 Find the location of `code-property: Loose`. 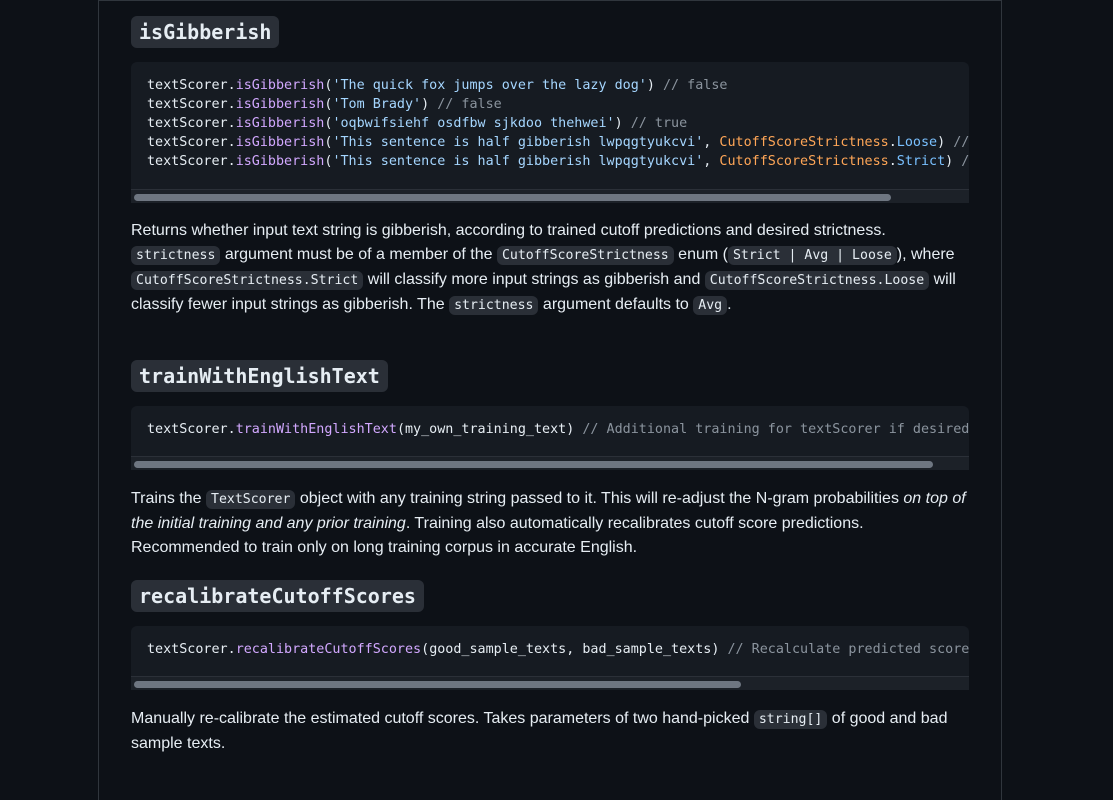

code-property: Loose is located at coordinates (917, 142).